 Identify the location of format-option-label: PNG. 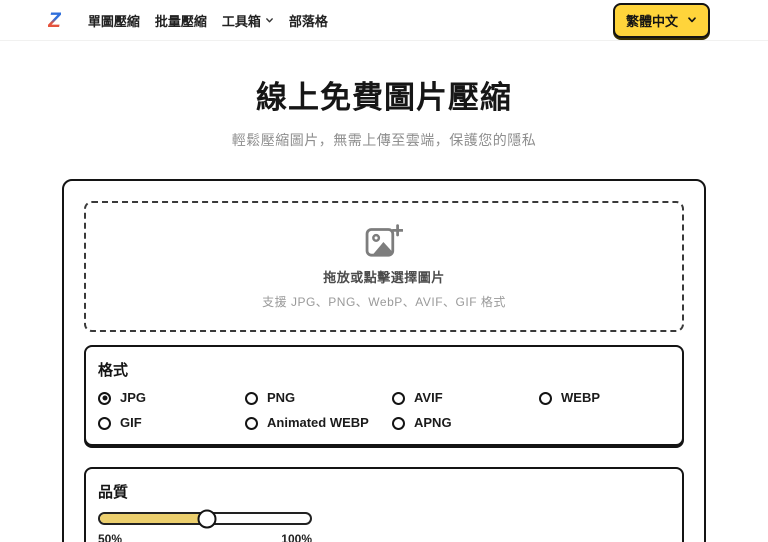
(281, 397).